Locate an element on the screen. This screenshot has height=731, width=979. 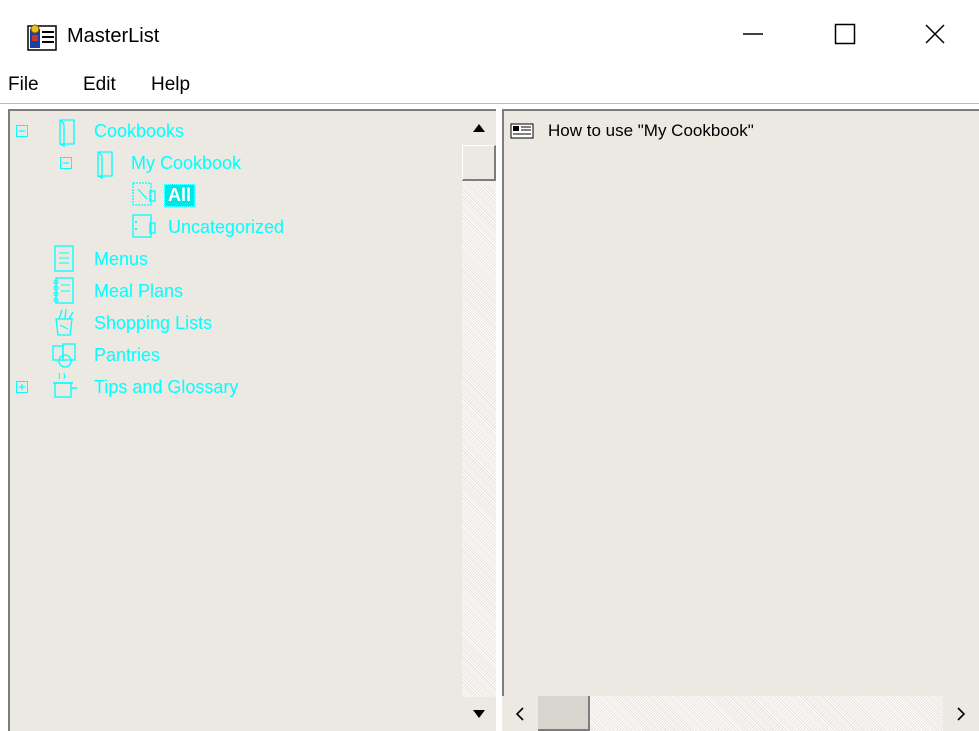
tree-item-label: Tips and Glossary is located at coordinates (166, 386).